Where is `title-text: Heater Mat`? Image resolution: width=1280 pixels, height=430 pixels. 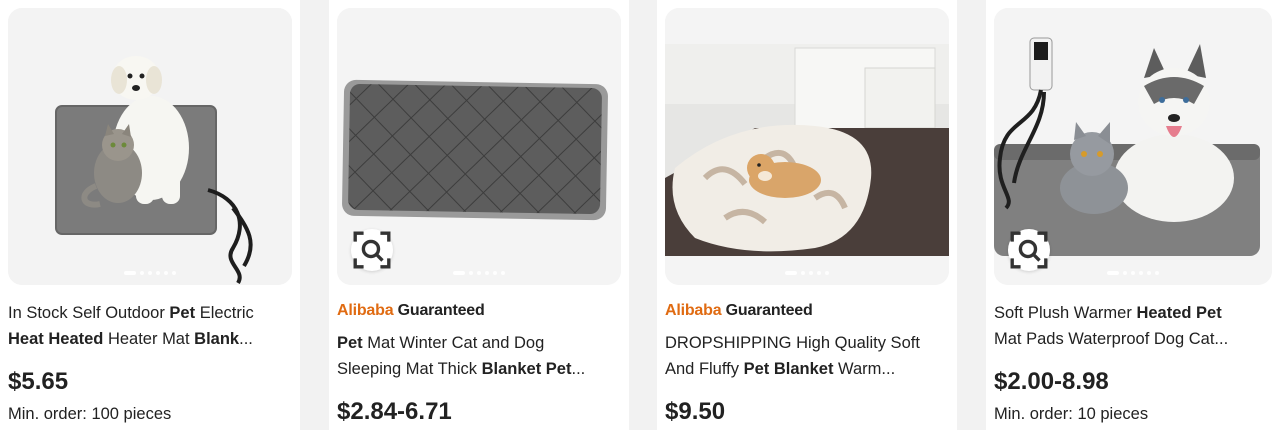
title-text: Heater Mat is located at coordinates (149, 339).